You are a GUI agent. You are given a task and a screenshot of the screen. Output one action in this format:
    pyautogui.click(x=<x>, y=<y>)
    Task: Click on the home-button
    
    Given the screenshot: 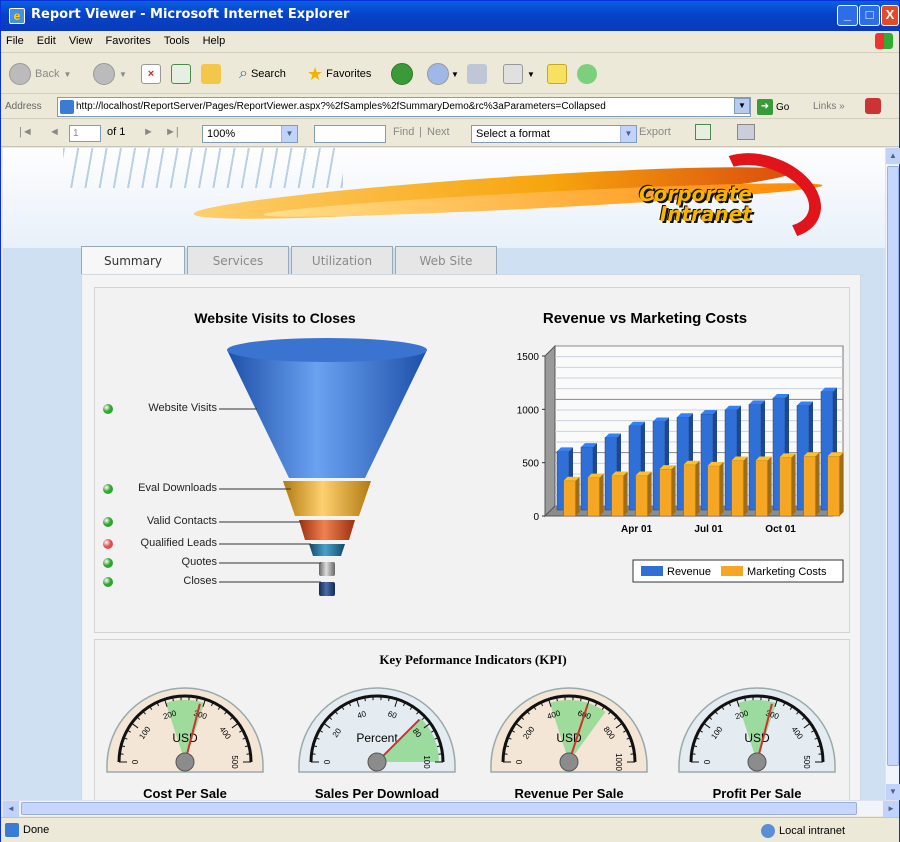 What is the action you would take?
    pyautogui.click(x=211, y=74)
    